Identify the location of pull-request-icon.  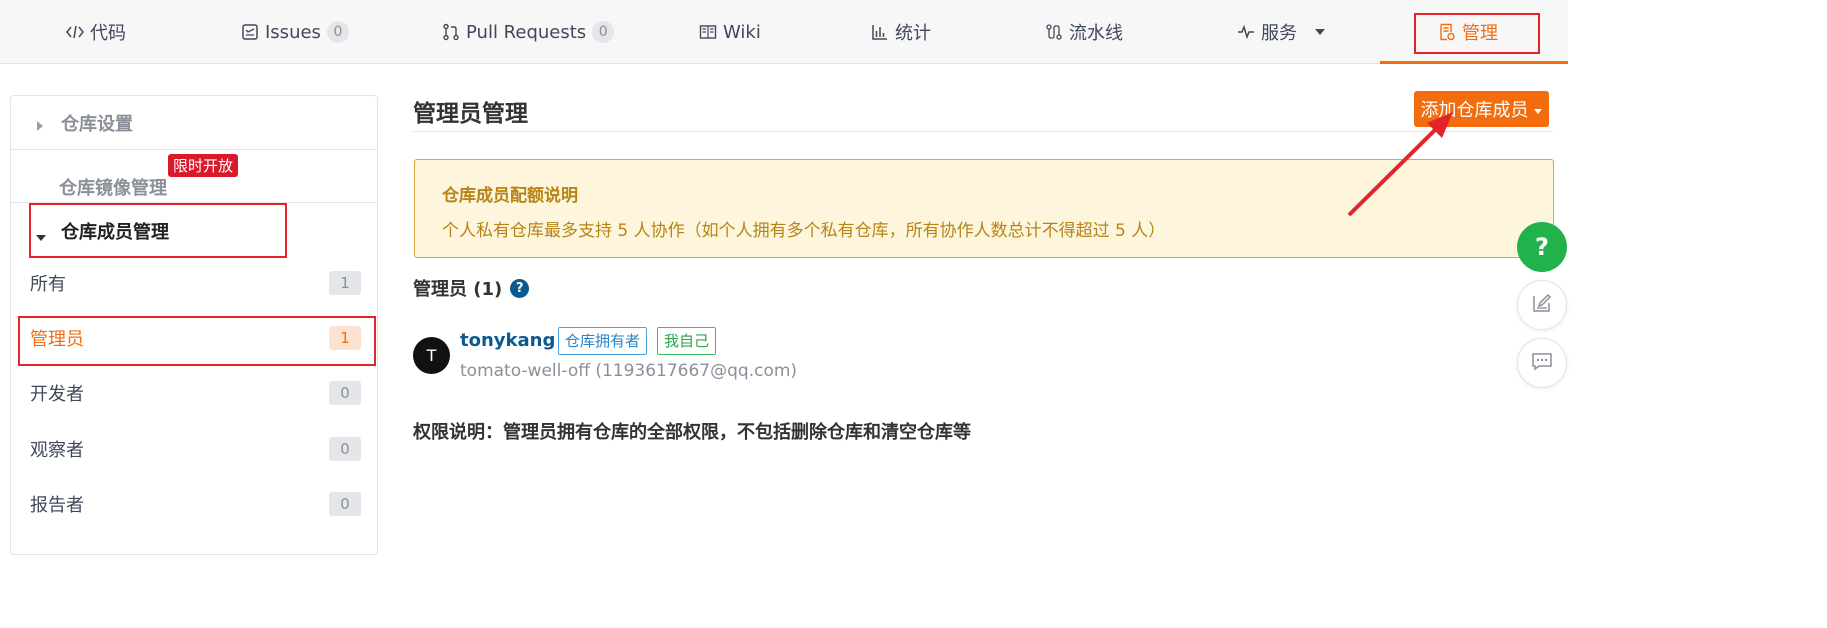
(451, 32).